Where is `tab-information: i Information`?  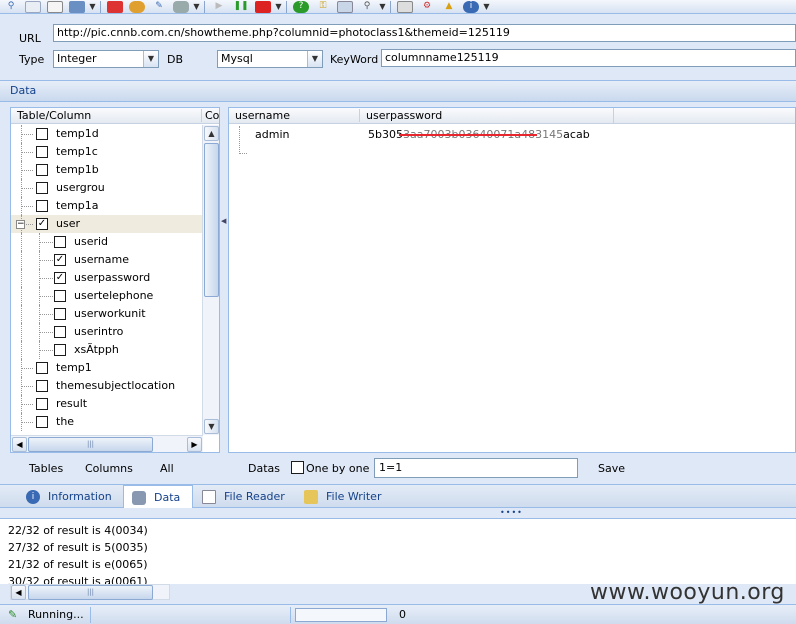 tab-information: i Information is located at coordinates (69, 496).